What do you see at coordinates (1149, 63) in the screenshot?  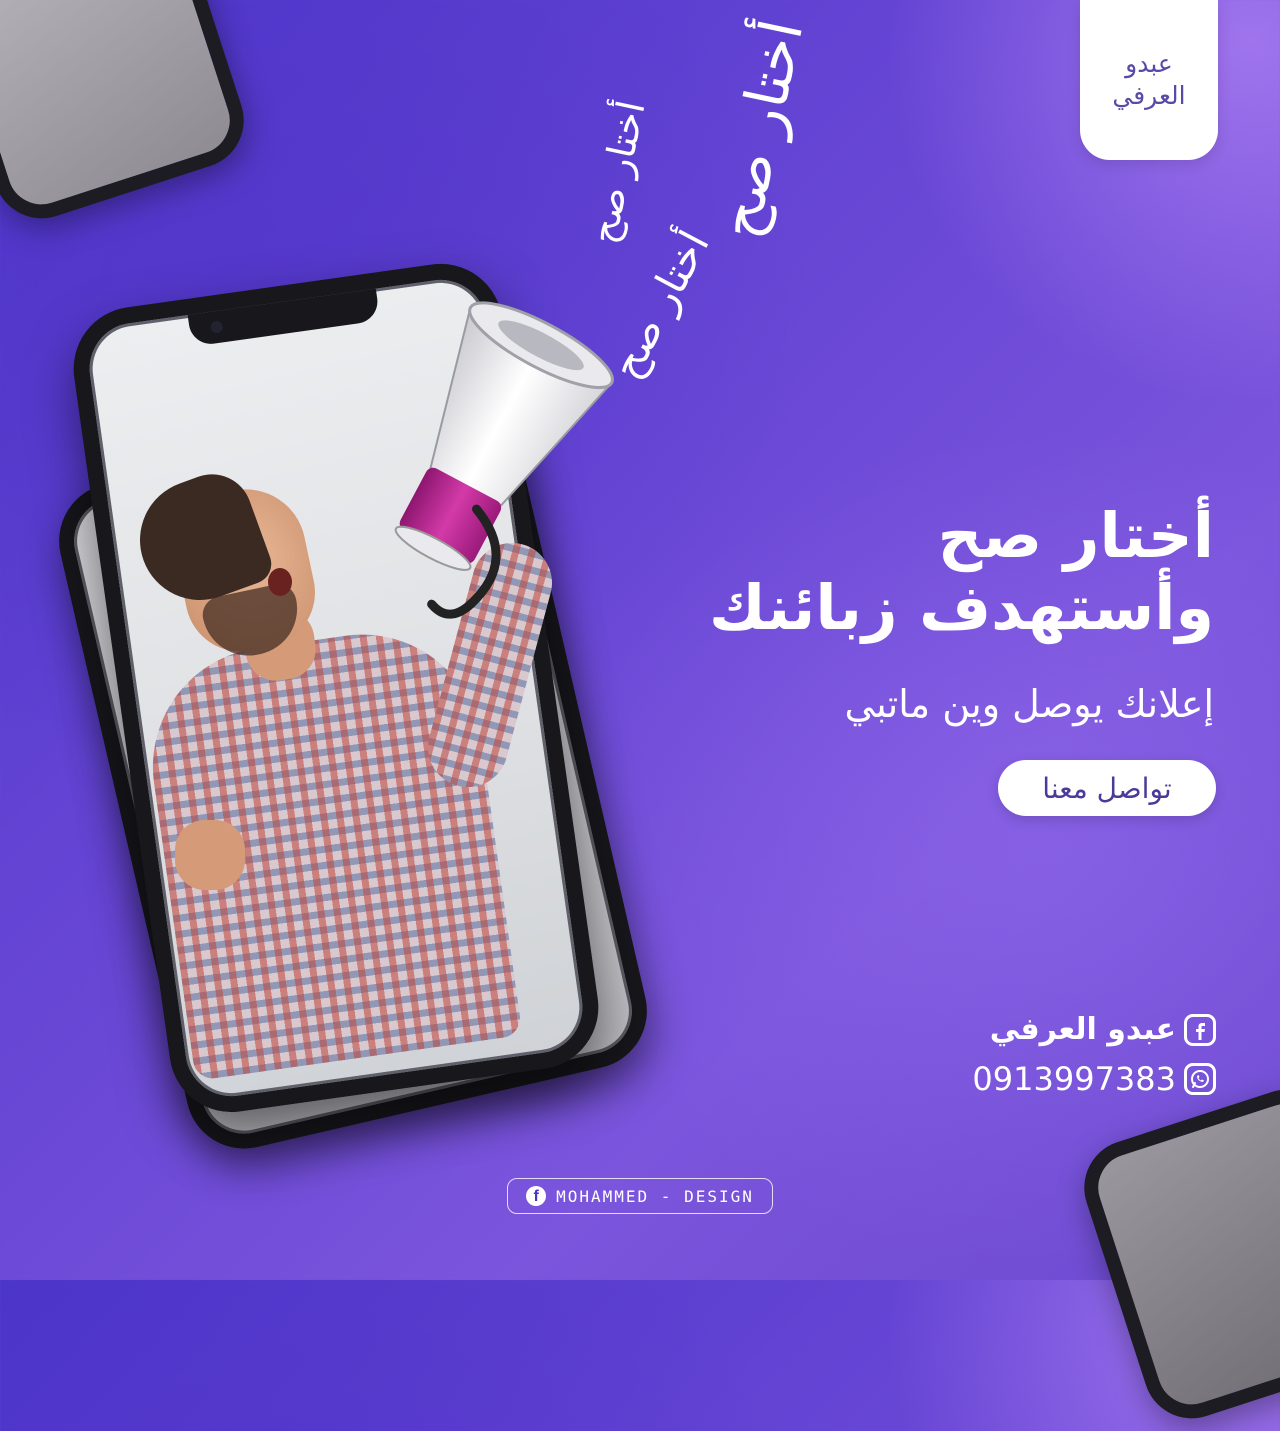 I see `brand-tag-line1: عبدو` at bounding box center [1149, 63].